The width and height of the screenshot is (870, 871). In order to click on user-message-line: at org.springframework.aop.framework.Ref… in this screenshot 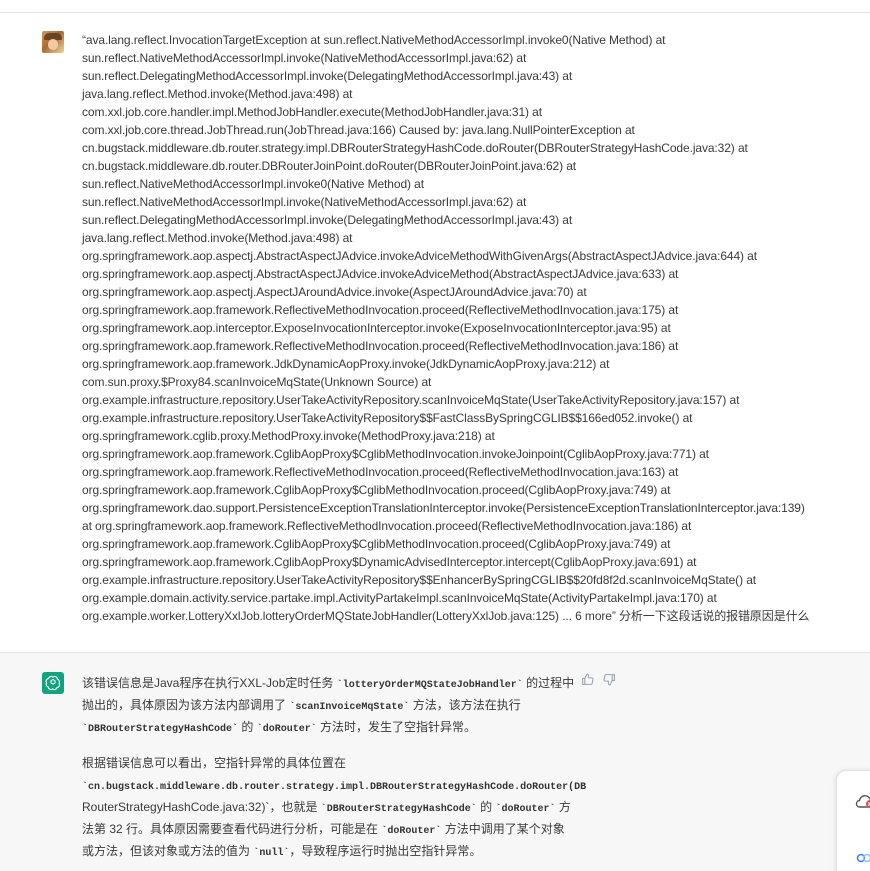, I will do `click(387, 526)`.